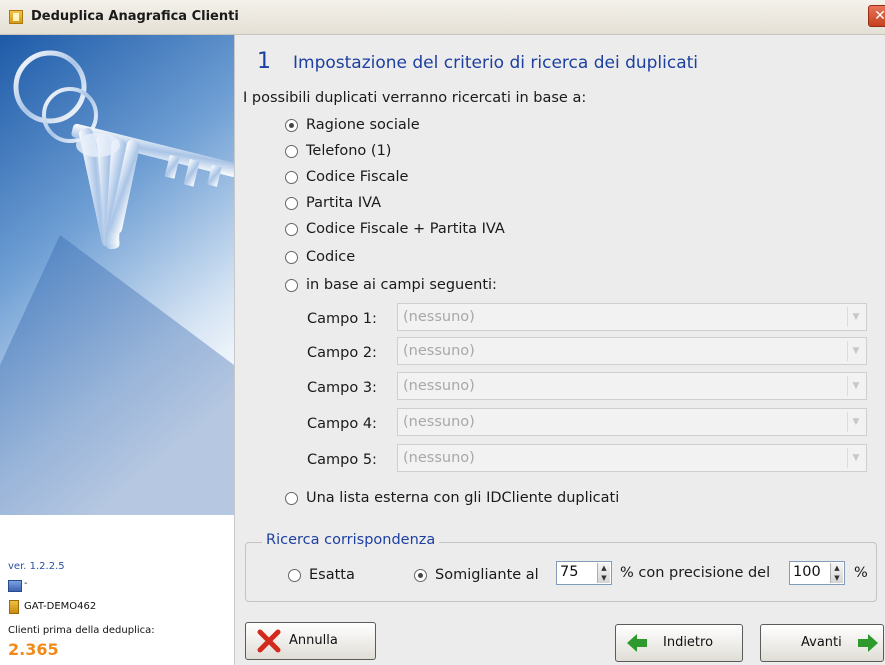  I want to click on match-group-title: Ricerca corrispondenza, so click(351, 540).